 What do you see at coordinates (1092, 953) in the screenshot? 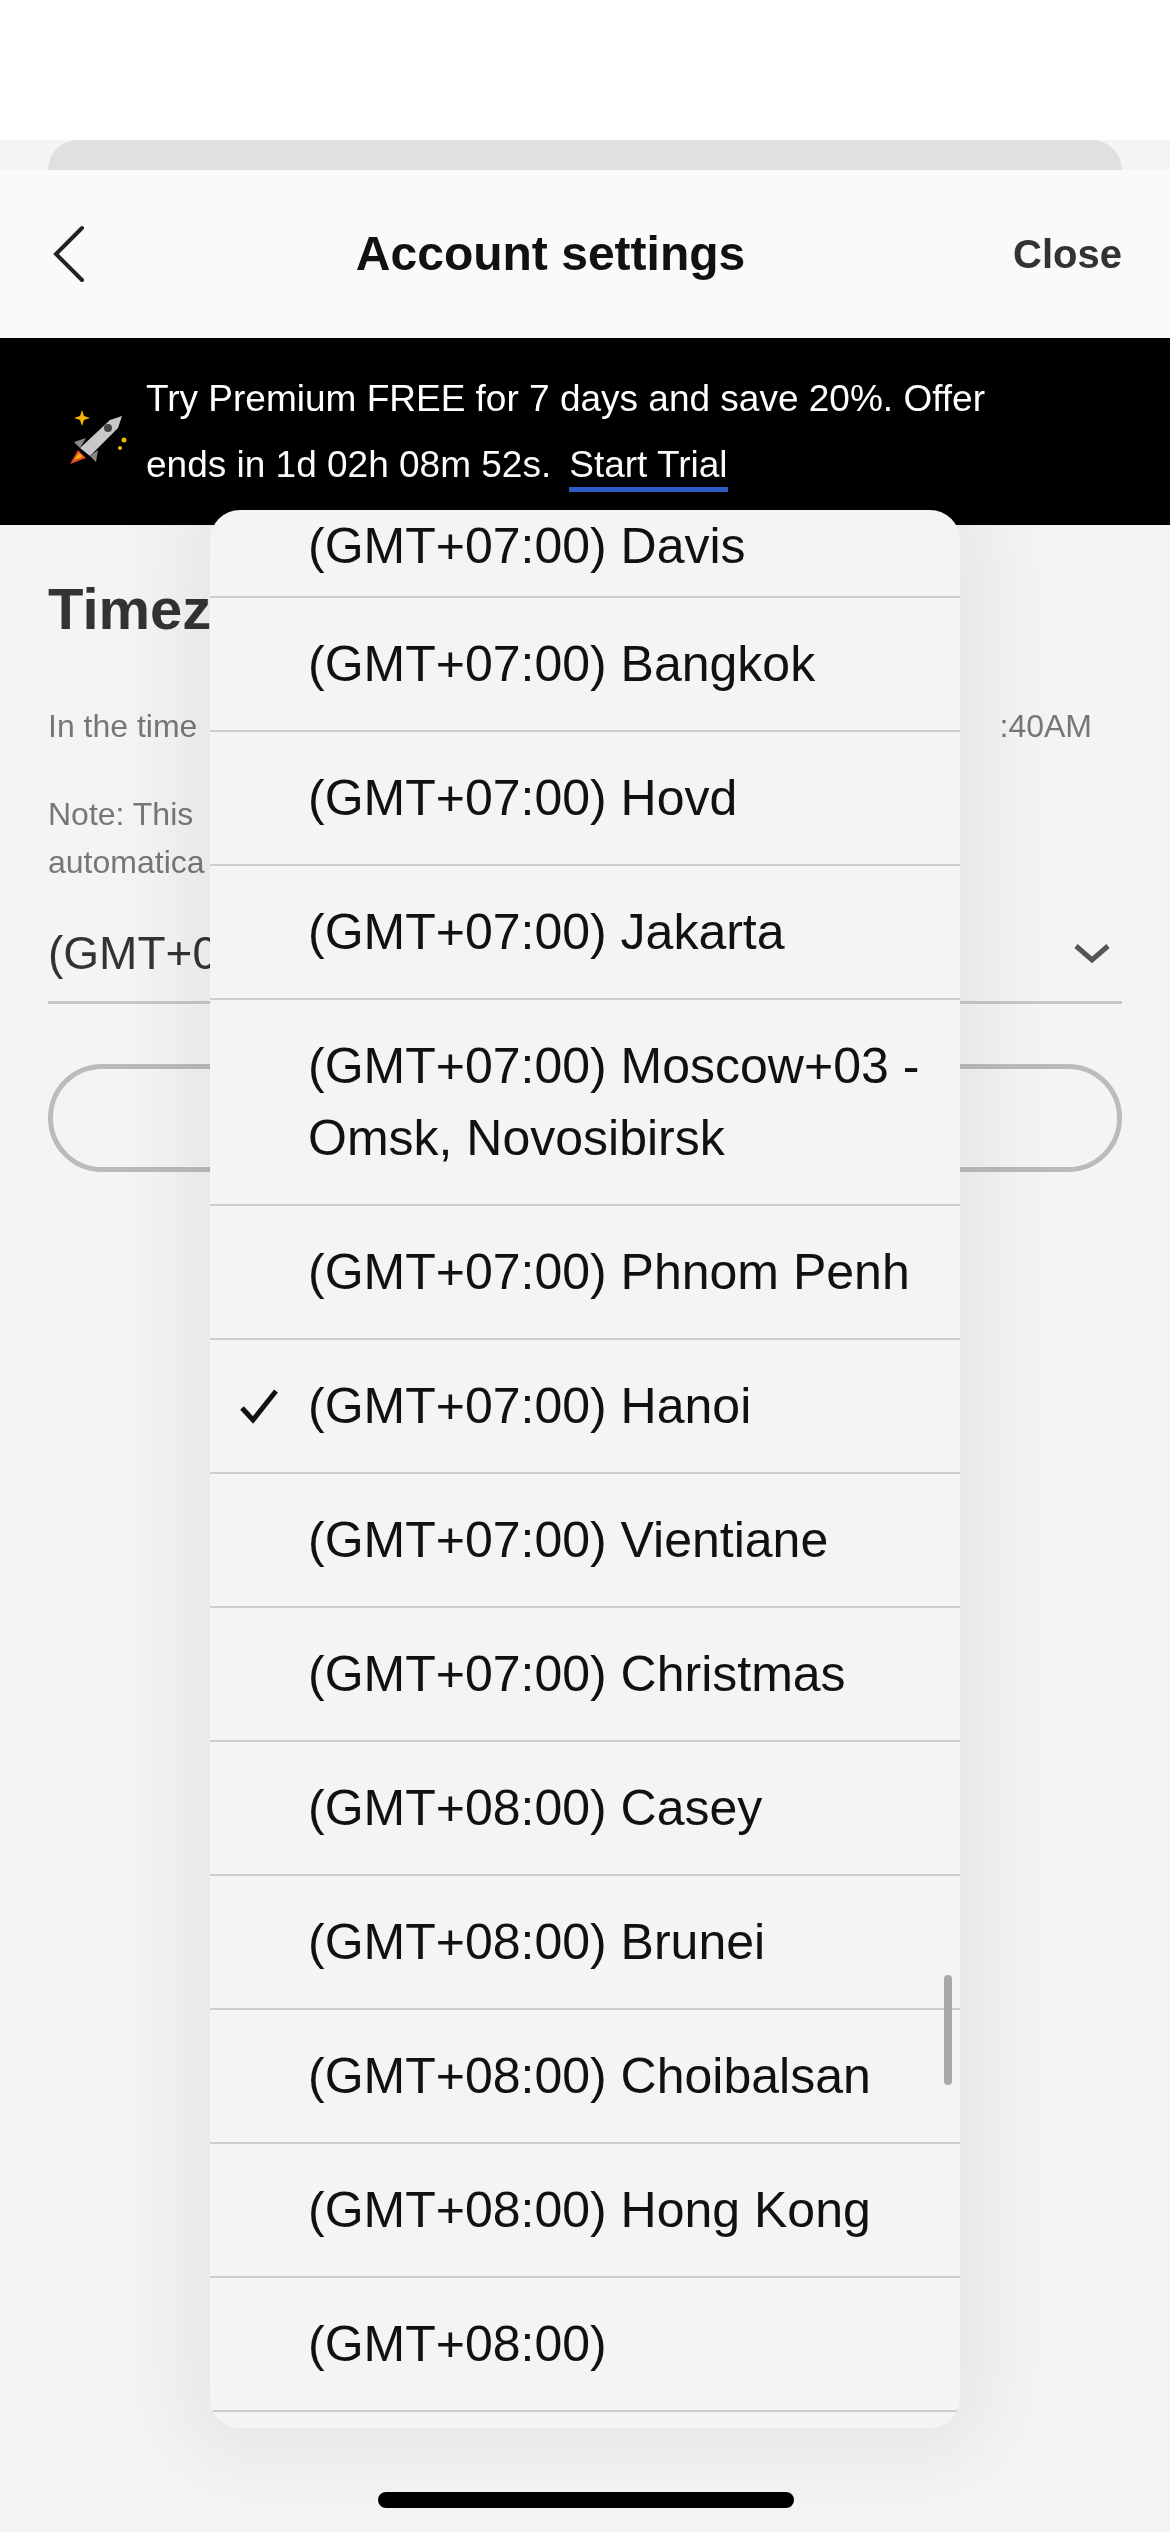
I see `chevron-down-icon` at bounding box center [1092, 953].